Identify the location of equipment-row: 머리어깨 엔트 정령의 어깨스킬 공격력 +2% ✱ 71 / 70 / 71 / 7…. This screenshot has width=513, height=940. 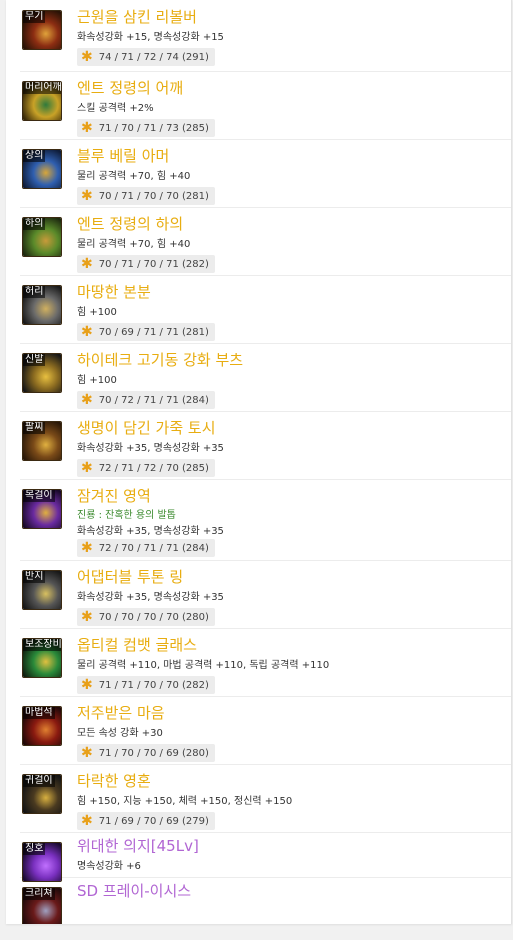
(265, 105).